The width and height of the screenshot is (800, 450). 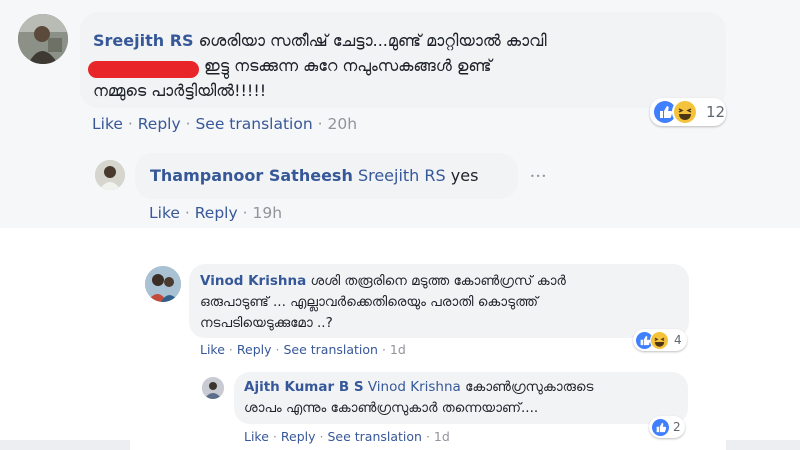 I want to click on bottom-left-gap, so click(x=65, y=445).